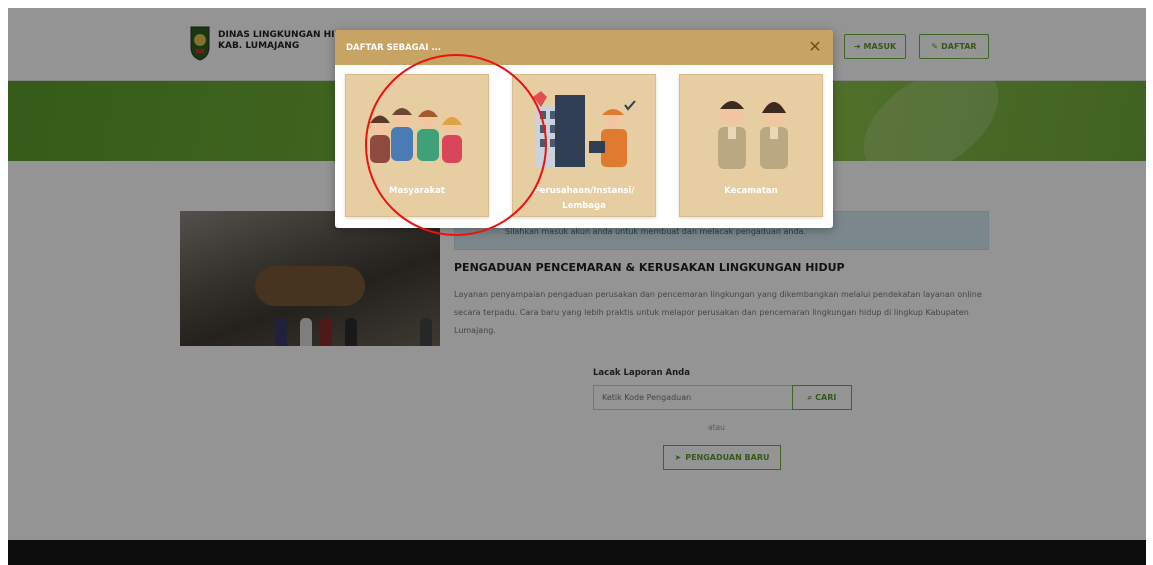  Describe the element at coordinates (577, 552) in the screenshot. I see `footer` at that location.